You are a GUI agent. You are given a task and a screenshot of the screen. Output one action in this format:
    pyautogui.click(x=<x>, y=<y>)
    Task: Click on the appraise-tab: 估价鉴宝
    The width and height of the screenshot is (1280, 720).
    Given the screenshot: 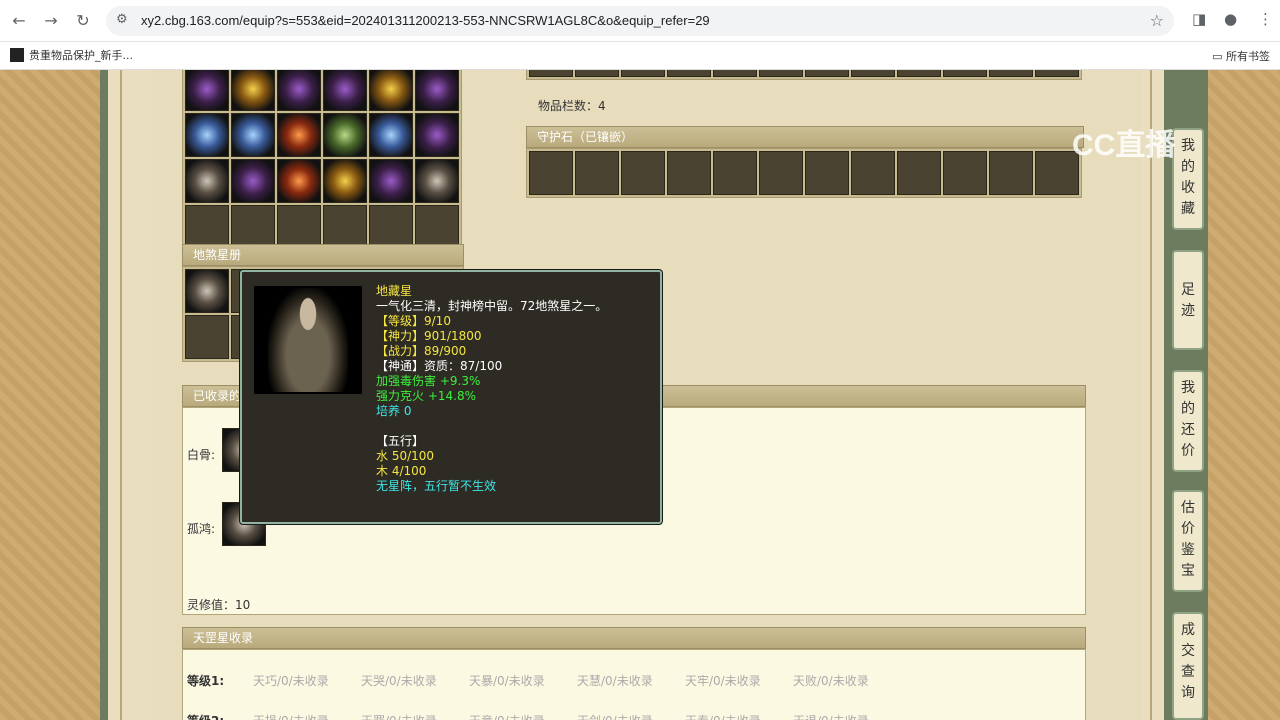 What is the action you would take?
    pyautogui.click(x=1188, y=541)
    